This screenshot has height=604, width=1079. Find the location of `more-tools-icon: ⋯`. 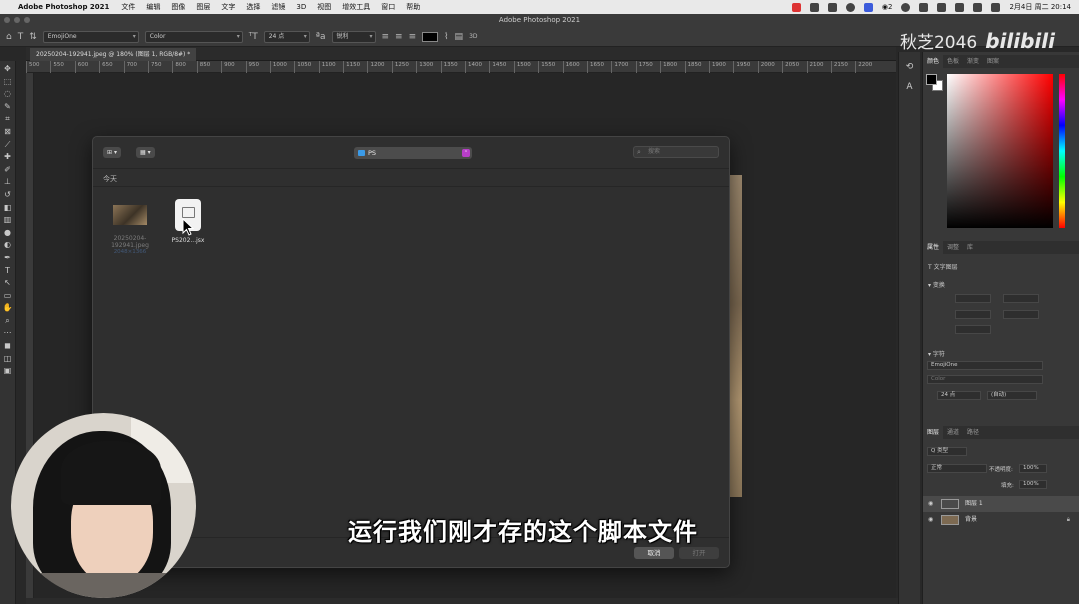

more-tools-icon: ⋯ is located at coordinates (8, 333).